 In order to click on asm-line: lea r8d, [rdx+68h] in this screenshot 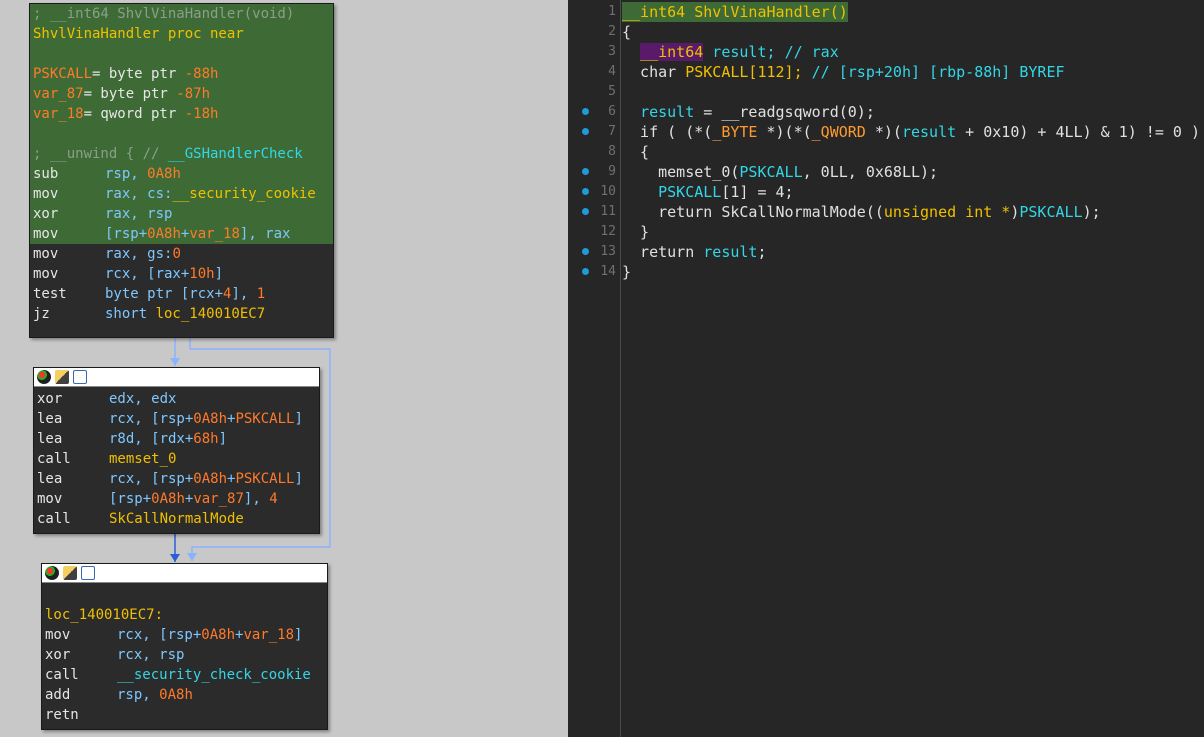, I will do `click(176, 439)`.